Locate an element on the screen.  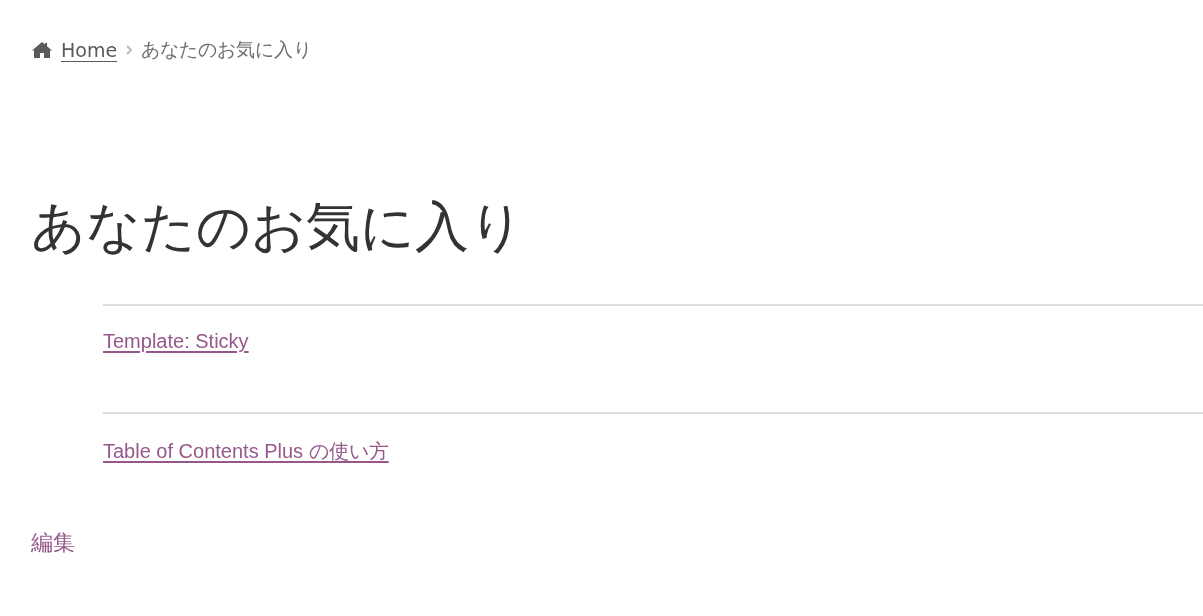
favorite-link: Table of Contents Plus の使い方 is located at coordinates (246, 451).